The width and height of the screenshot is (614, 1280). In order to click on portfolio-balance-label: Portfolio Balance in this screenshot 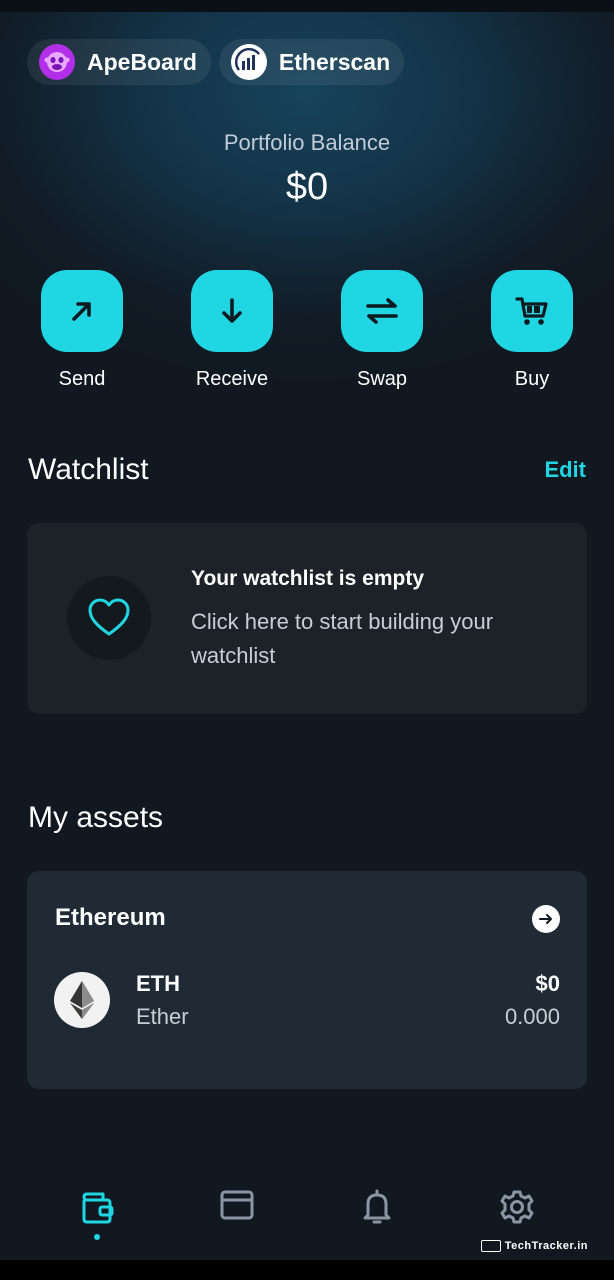, I will do `click(307, 142)`.